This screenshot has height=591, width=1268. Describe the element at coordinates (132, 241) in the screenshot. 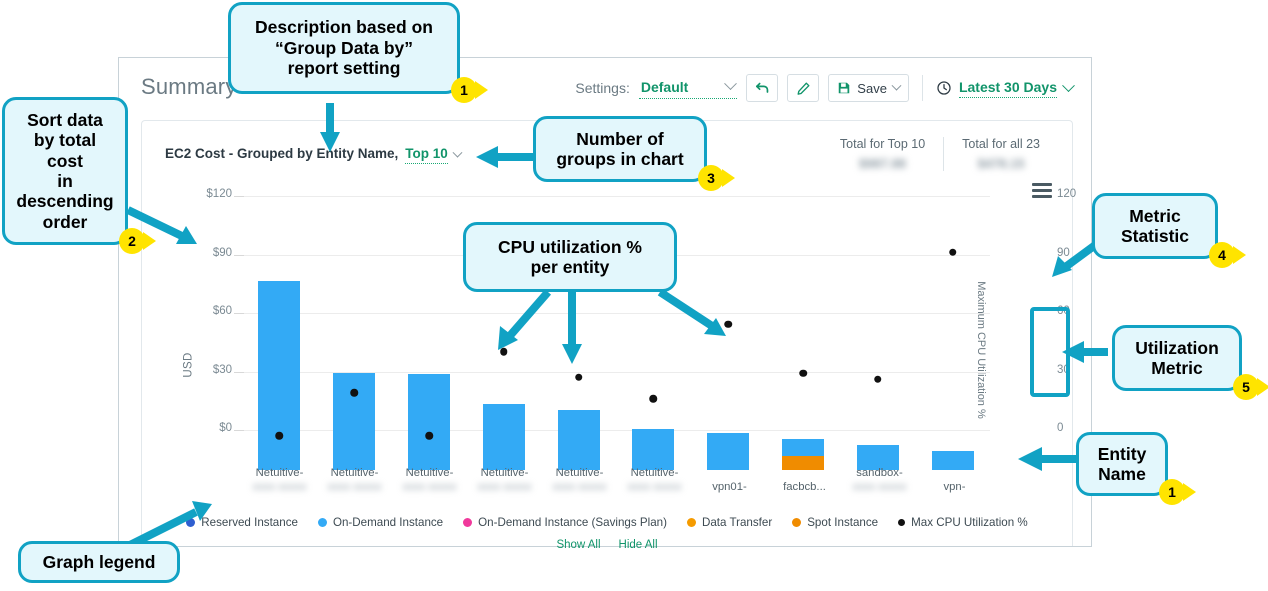

I see `callout-badge: 2` at that location.